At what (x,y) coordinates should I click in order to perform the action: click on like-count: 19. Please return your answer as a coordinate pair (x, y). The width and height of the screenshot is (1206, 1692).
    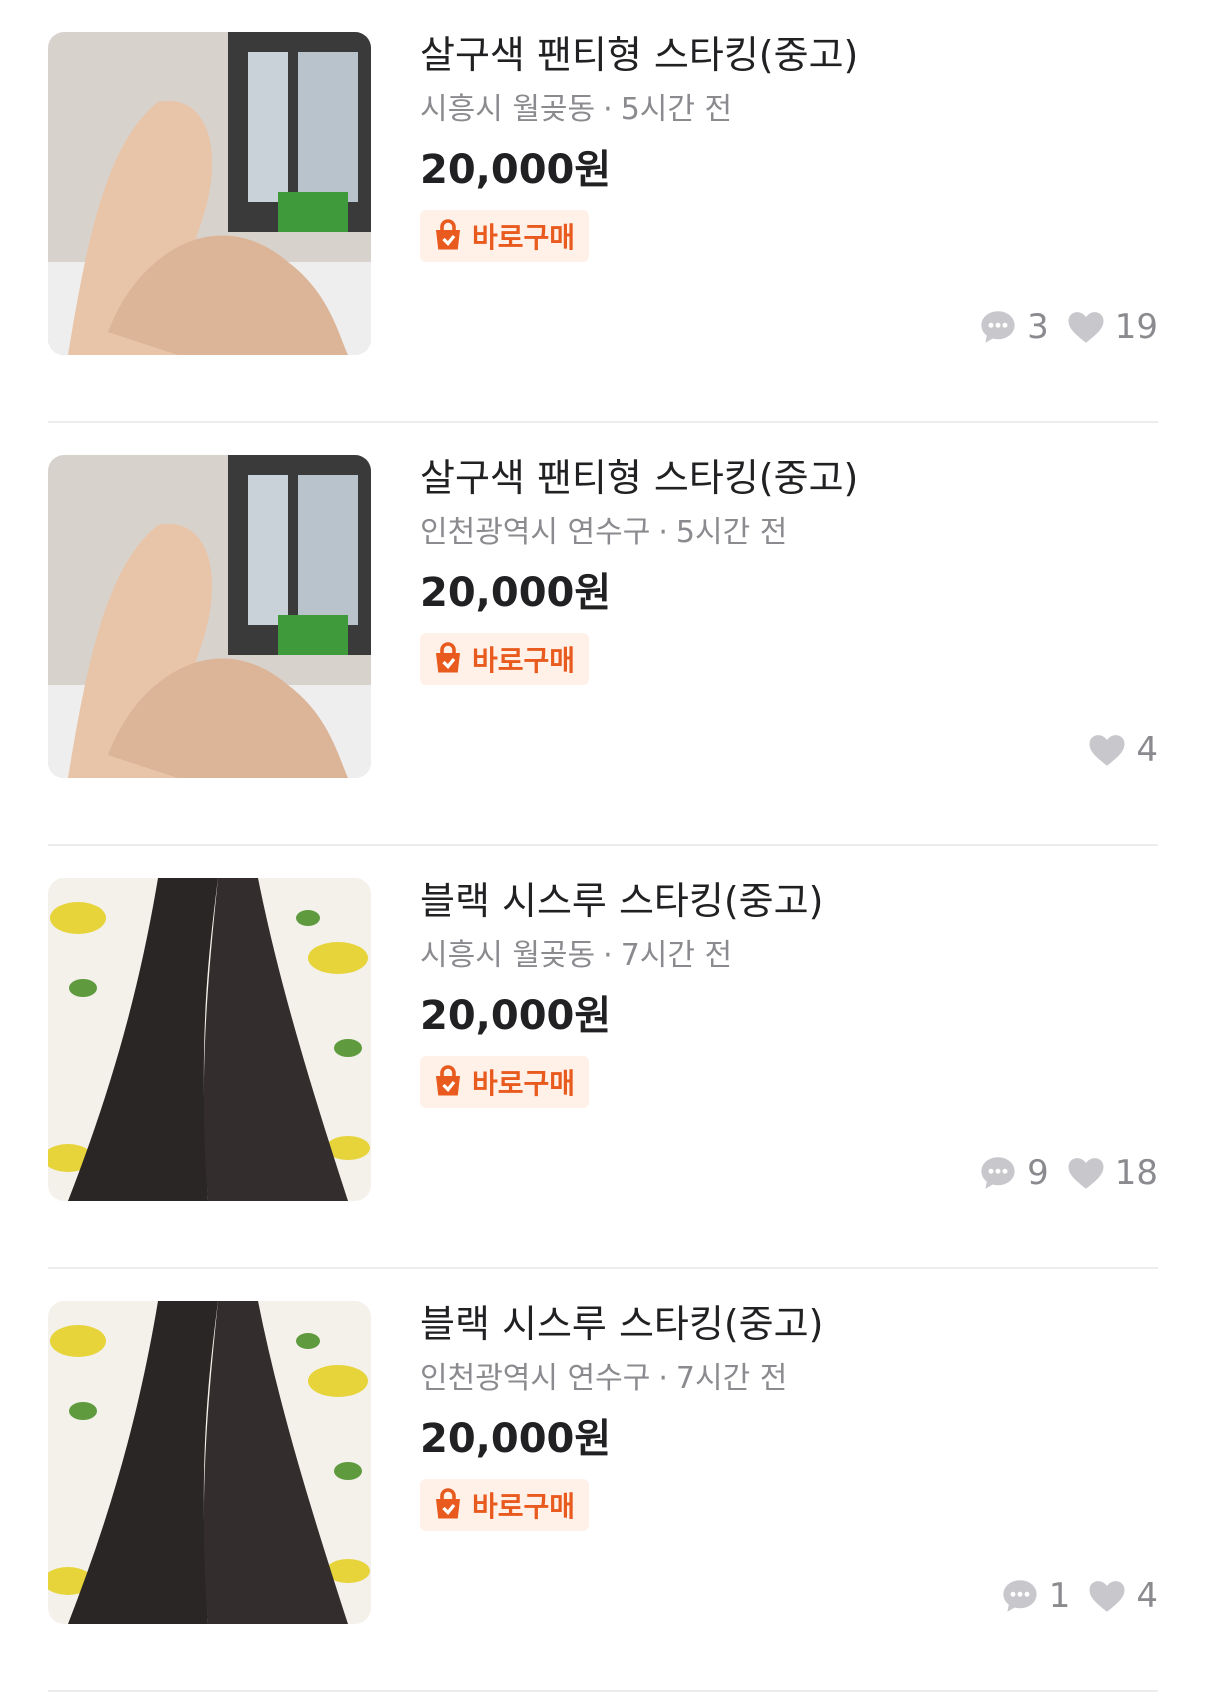
    Looking at the image, I should click on (1111, 327).